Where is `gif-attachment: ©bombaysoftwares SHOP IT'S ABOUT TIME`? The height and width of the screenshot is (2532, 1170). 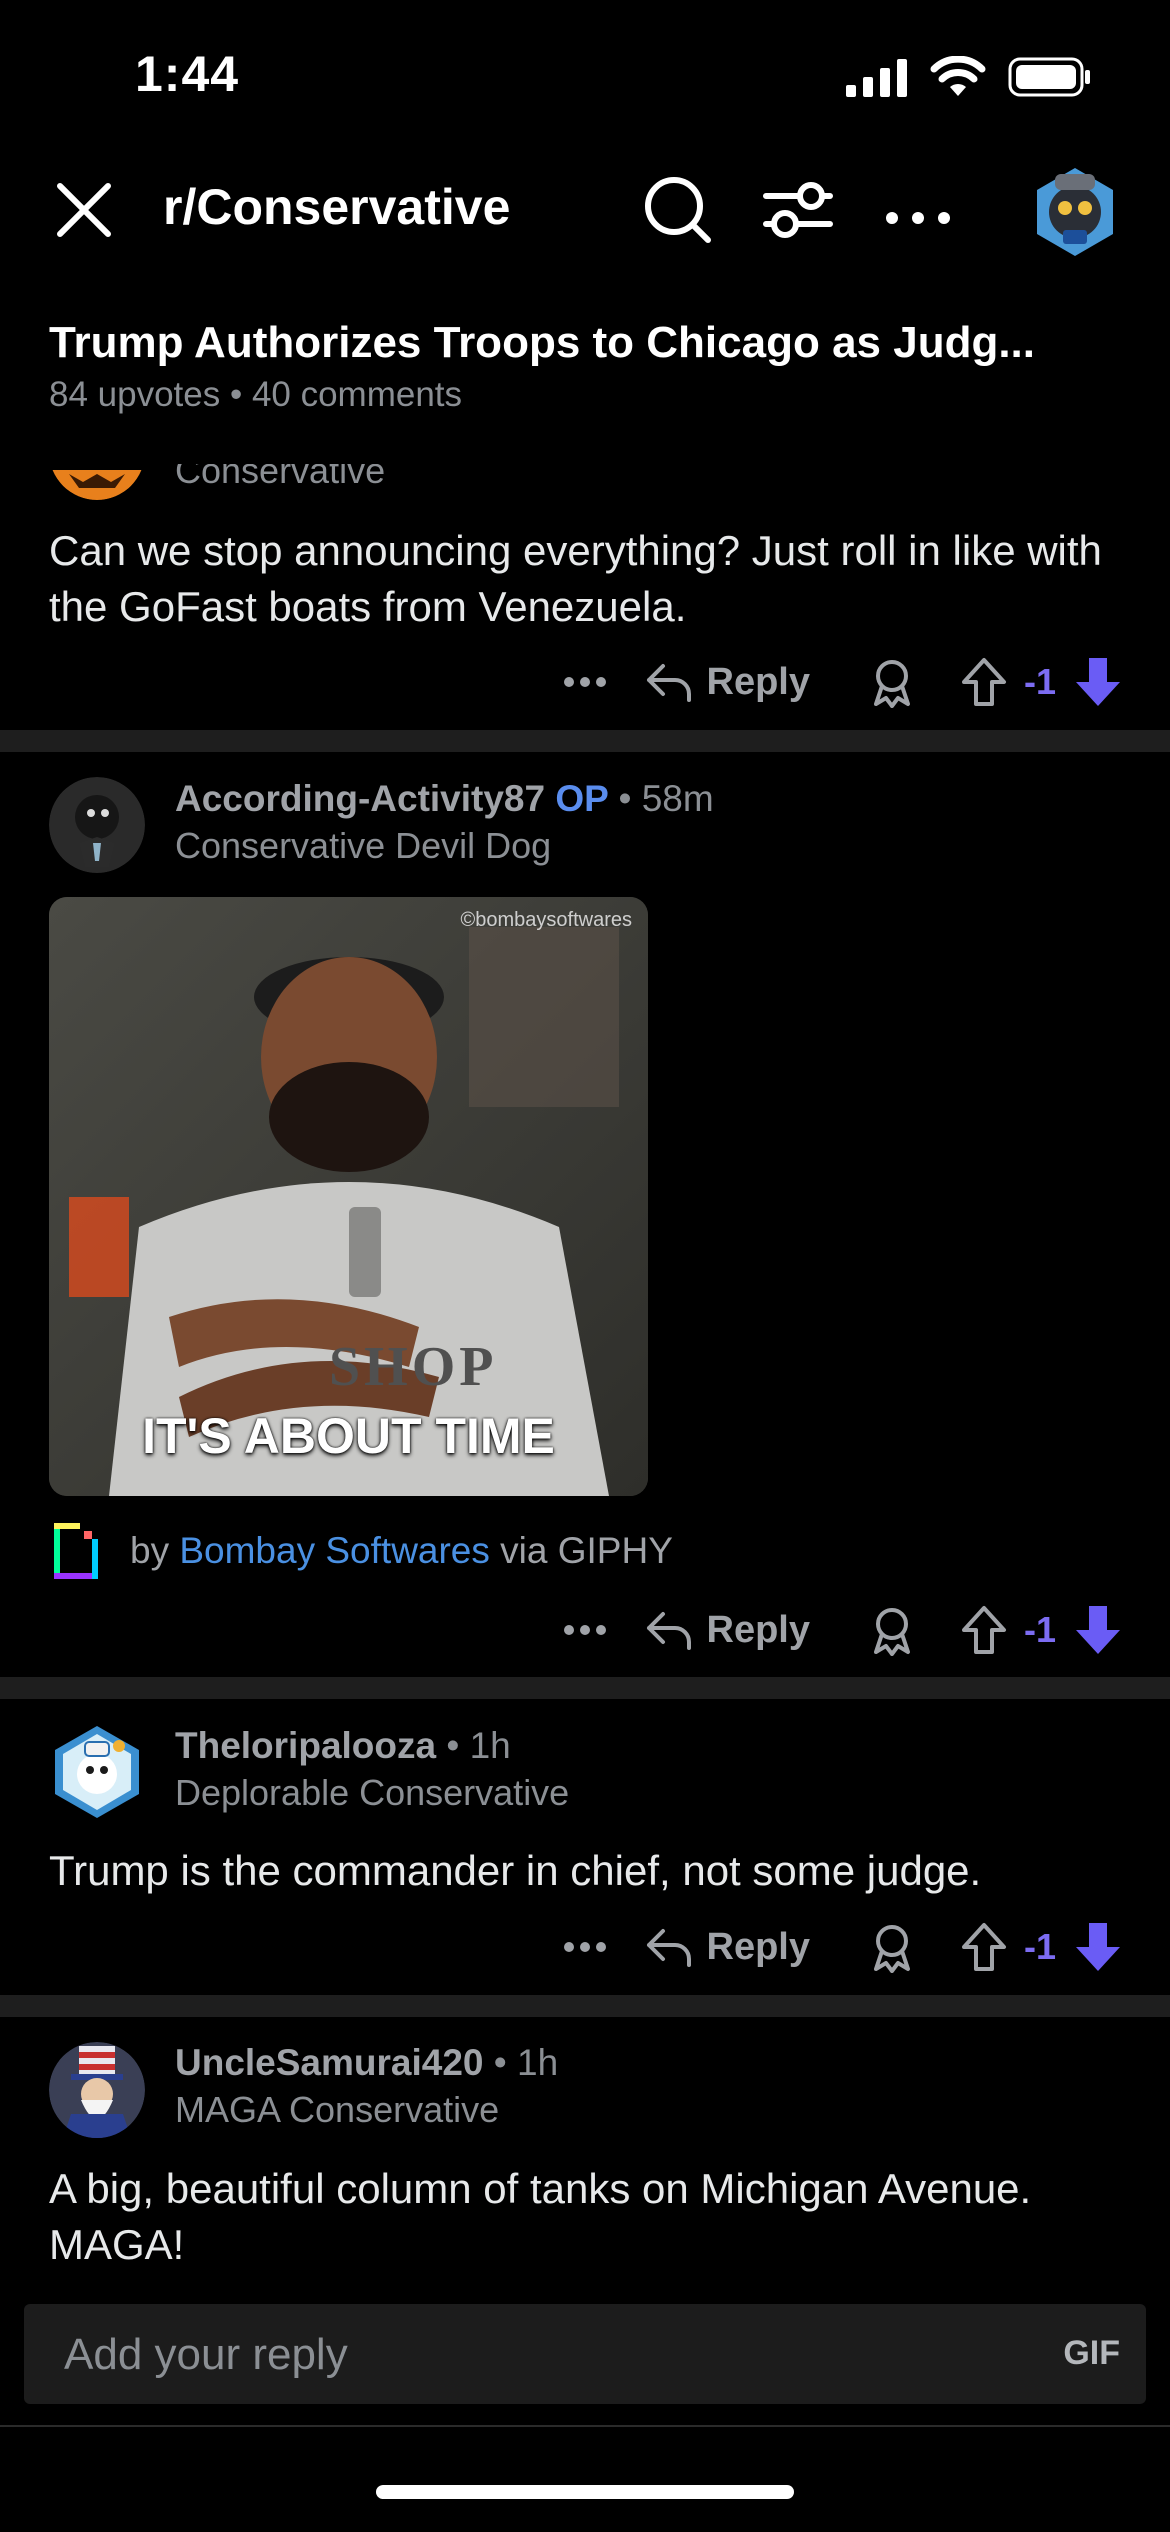
gif-attachment: ©bombaysoftwares SHOP IT'S ABOUT TIME is located at coordinates (348, 1196).